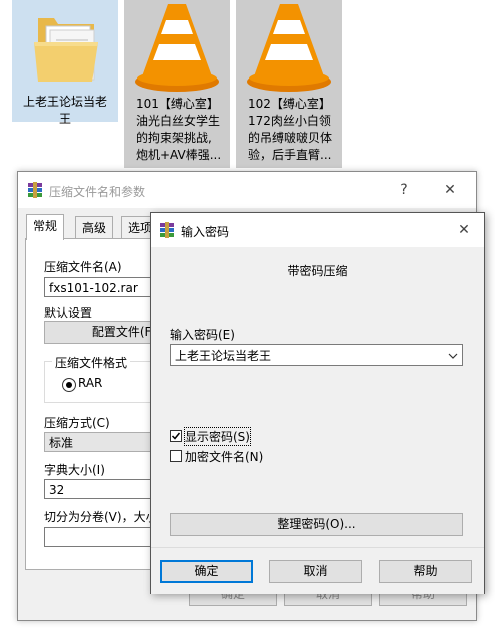  Describe the element at coordinates (224, 456) in the screenshot. I see `encrypt-filenames-label: 加密文件名(N)` at that location.